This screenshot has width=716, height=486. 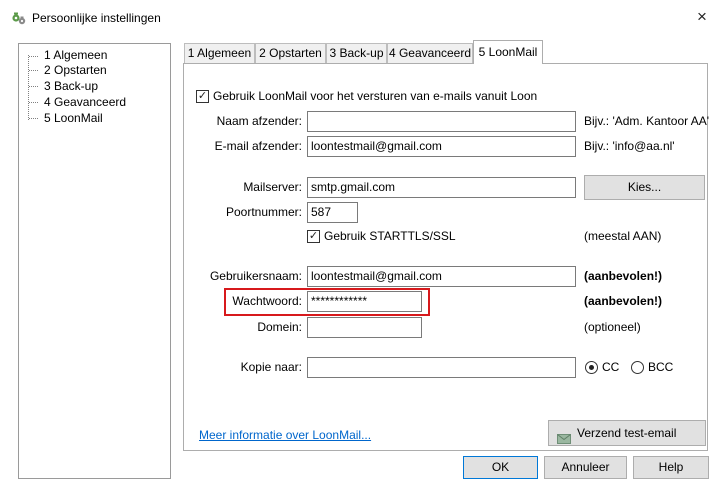 I want to click on domain-label: Domein:, so click(x=279, y=327).